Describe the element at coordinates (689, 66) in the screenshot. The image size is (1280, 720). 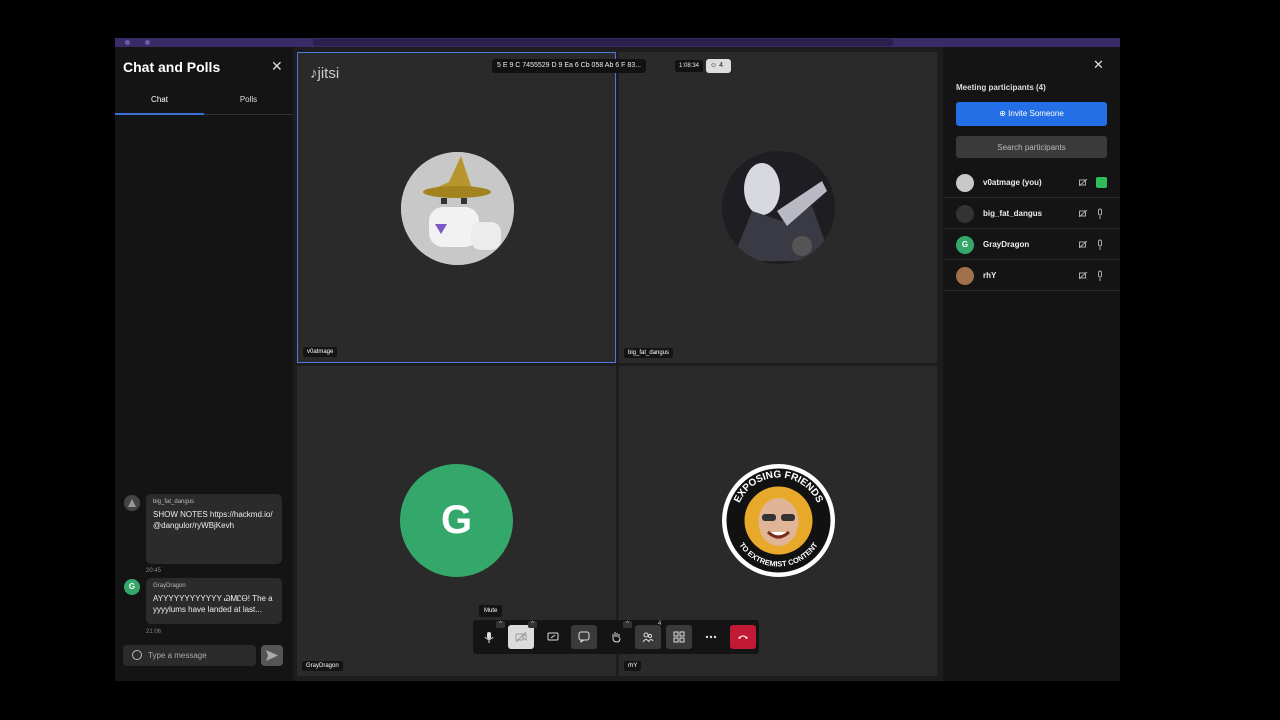
I see `meeting-timer: 1:08:34` at that location.